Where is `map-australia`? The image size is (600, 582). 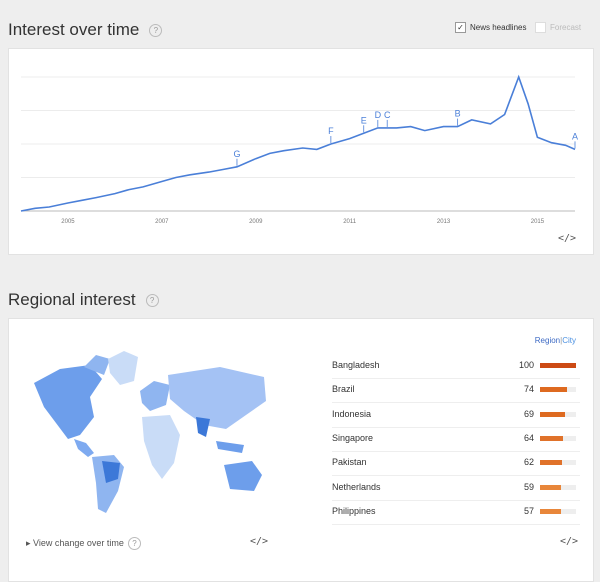 map-australia is located at coordinates (243, 476).